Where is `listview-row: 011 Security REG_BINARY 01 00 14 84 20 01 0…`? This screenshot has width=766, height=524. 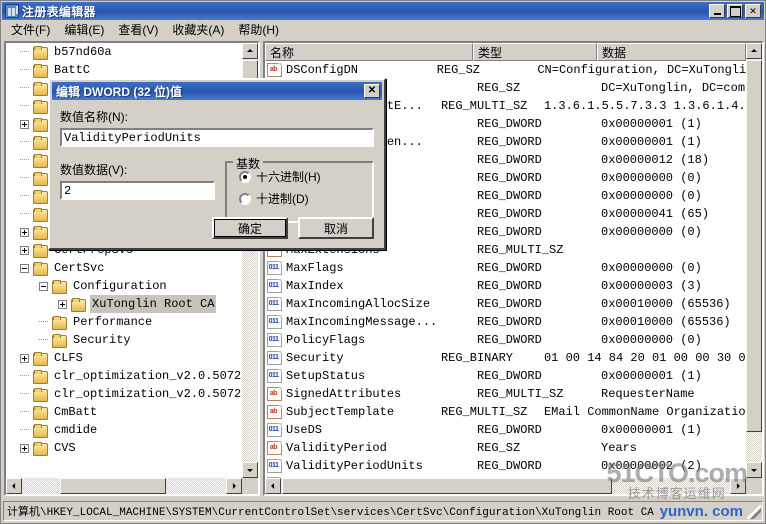
listview-row: 011 Security REG_BINARY 01 00 14 84 20 01 0… is located at coordinates (505, 358).